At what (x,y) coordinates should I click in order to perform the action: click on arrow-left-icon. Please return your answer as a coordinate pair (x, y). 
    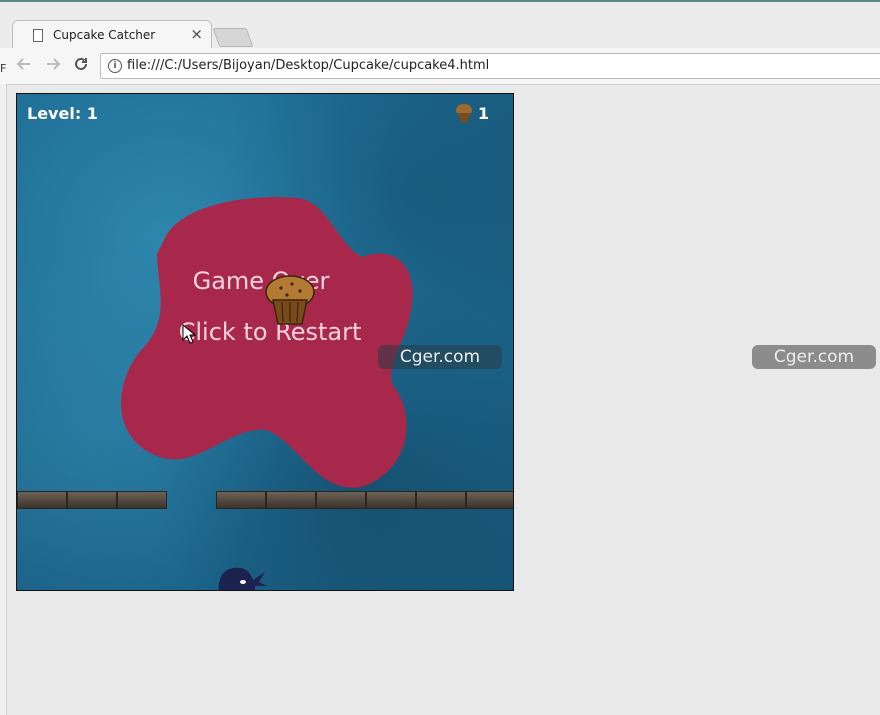
    Looking at the image, I should click on (23, 64).